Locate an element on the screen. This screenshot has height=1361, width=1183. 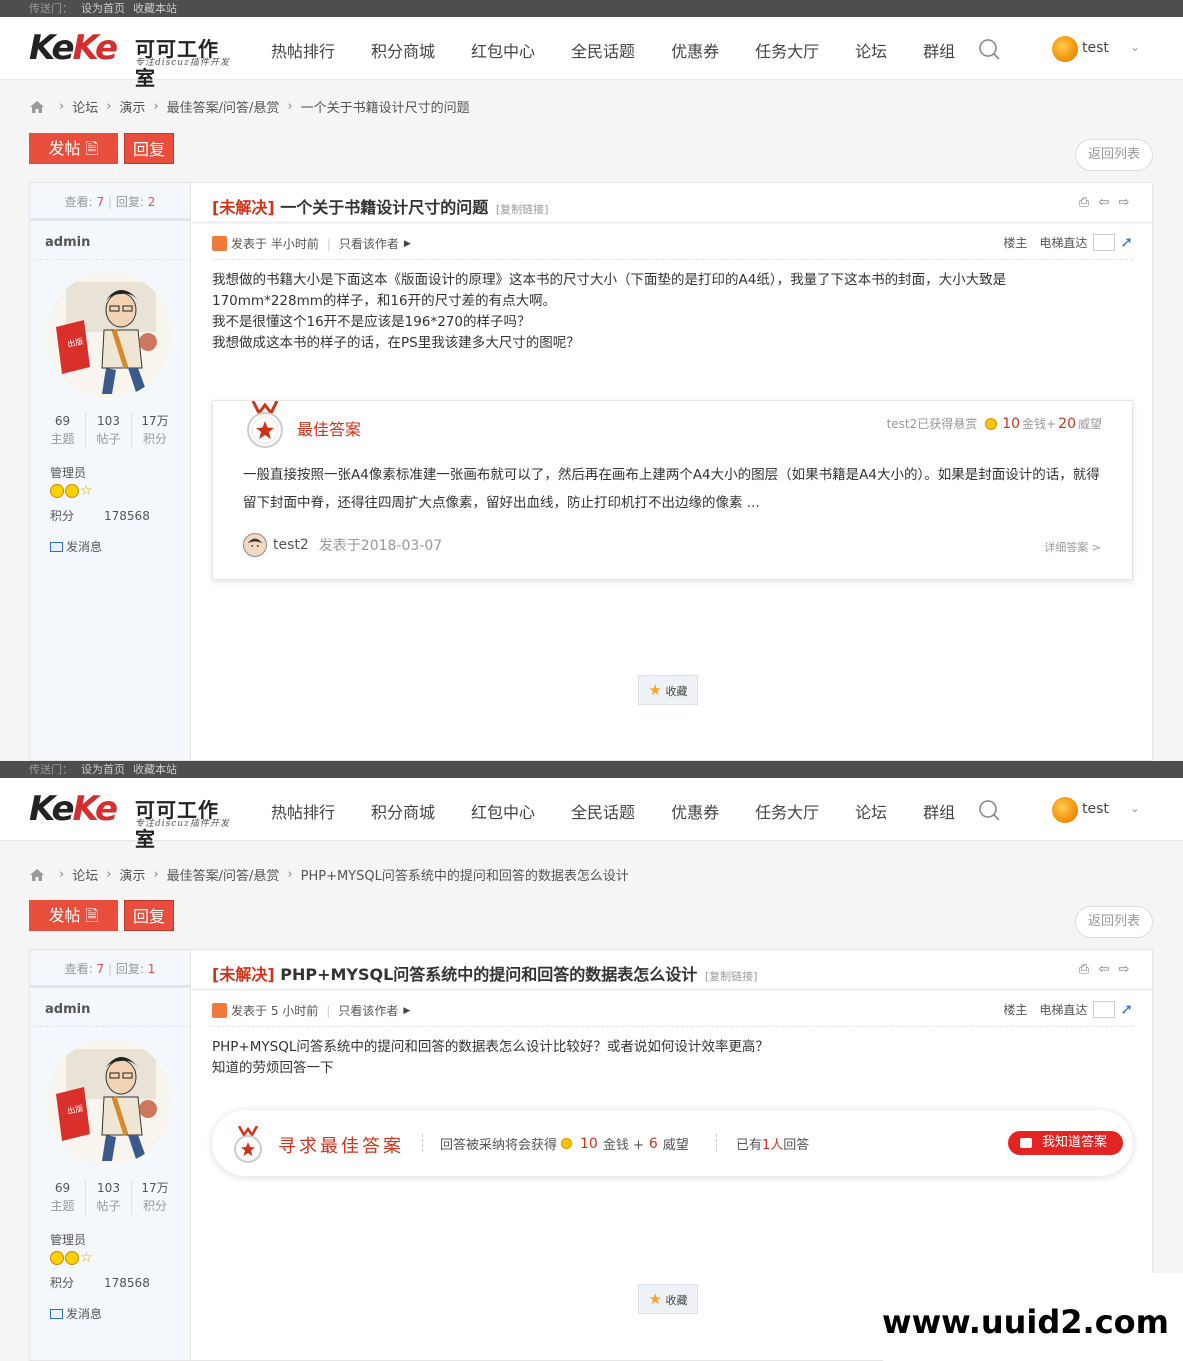
mail-icon is located at coordinates (56, 1313).